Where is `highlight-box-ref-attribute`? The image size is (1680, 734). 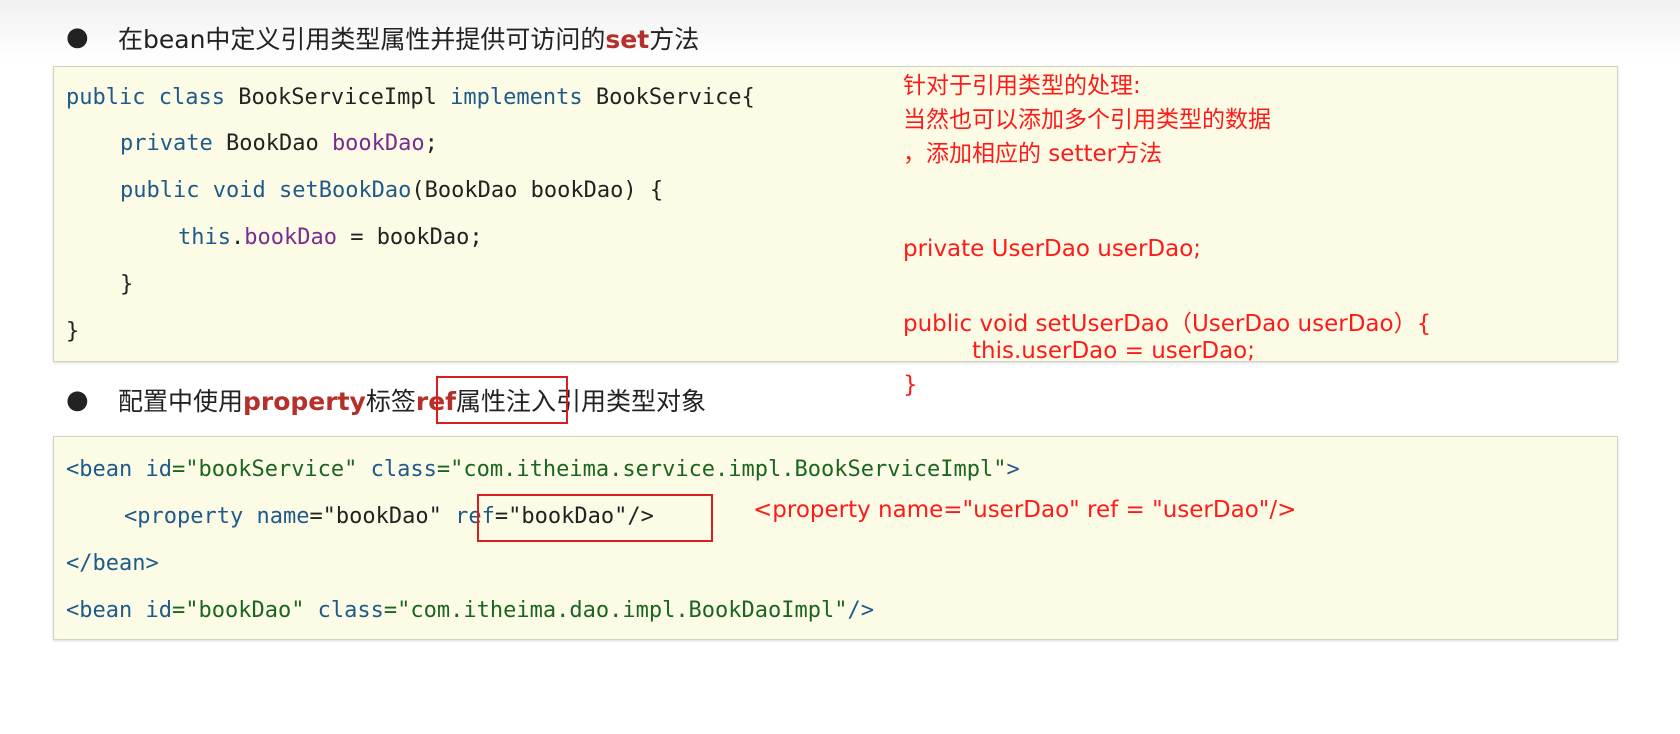 highlight-box-ref-attribute is located at coordinates (502, 400).